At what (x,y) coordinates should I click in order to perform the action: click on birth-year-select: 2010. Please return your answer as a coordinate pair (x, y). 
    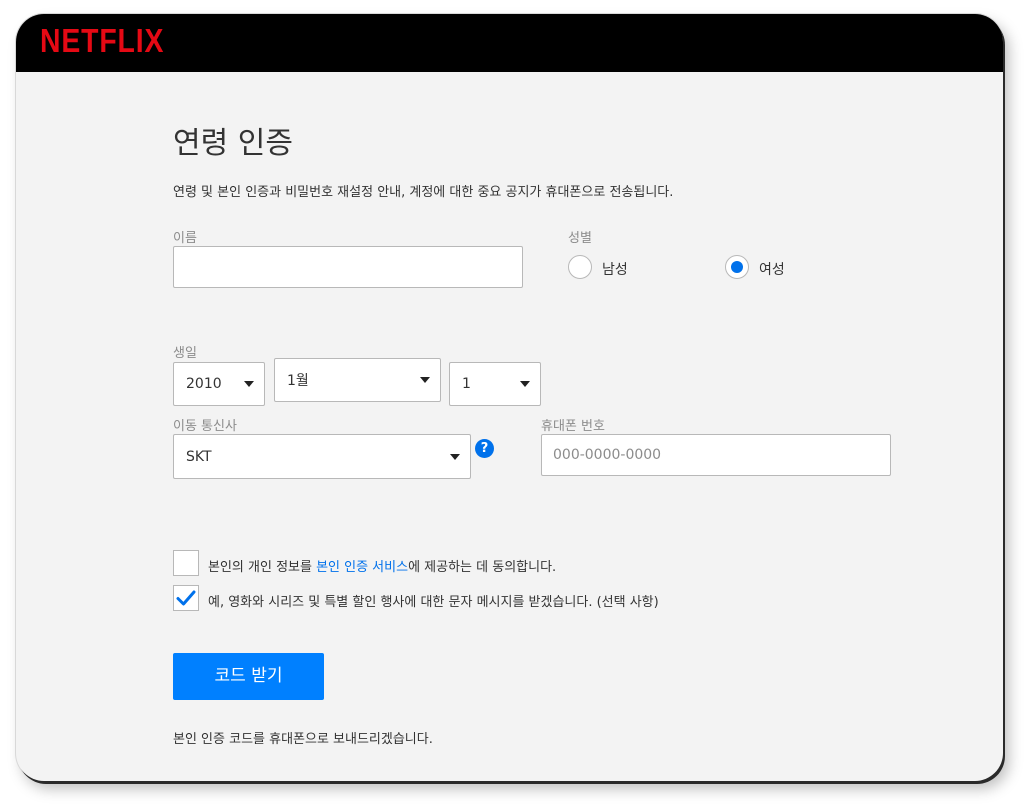
    Looking at the image, I should click on (219, 384).